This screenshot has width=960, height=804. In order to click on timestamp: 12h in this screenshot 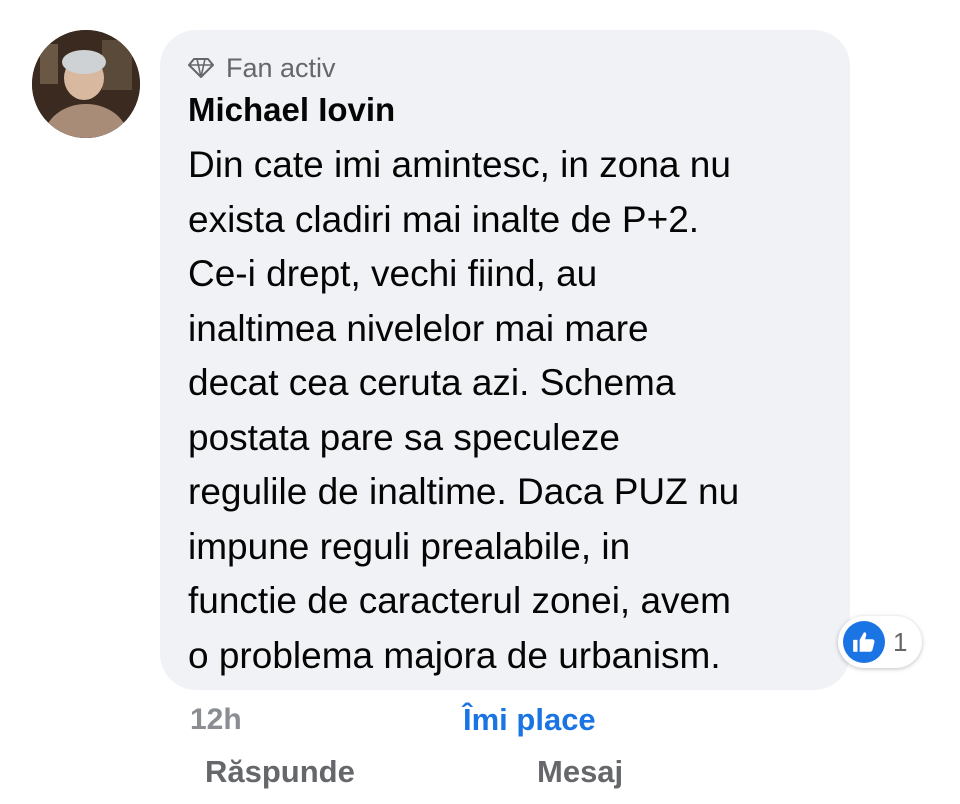, I will do `click(216, 720)`.